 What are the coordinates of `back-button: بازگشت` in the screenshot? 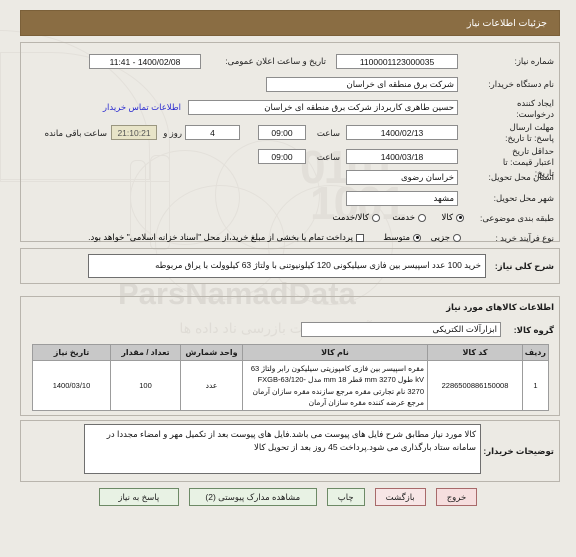 It's located at (400, 497).